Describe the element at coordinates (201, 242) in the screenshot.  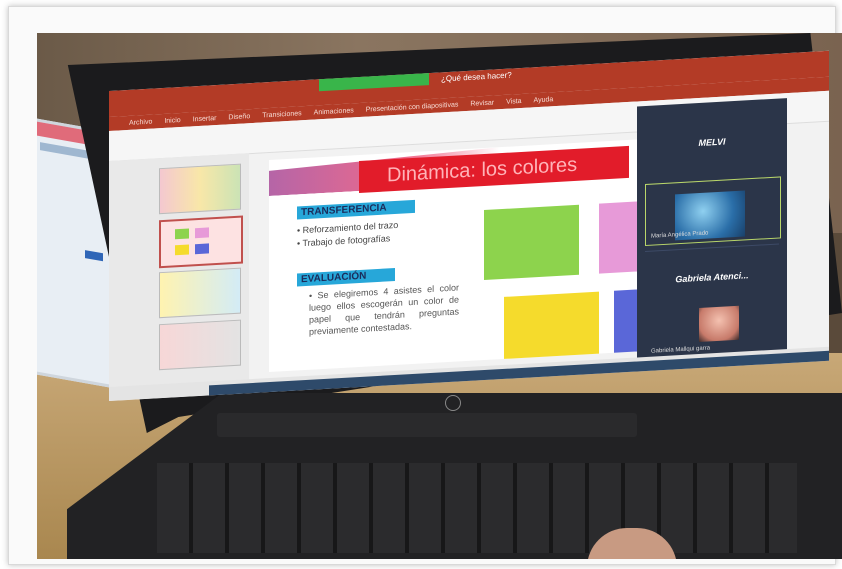
I see `slide-thumbnail-selected` at that location.